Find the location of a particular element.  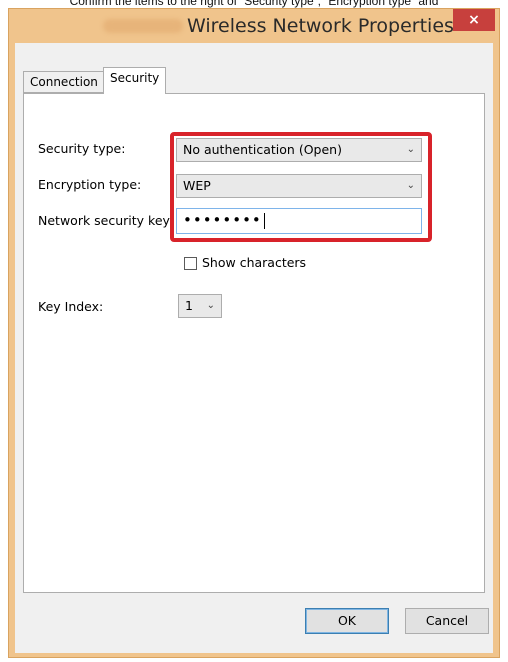

blurred-logo is located at coordinates (143, 26).